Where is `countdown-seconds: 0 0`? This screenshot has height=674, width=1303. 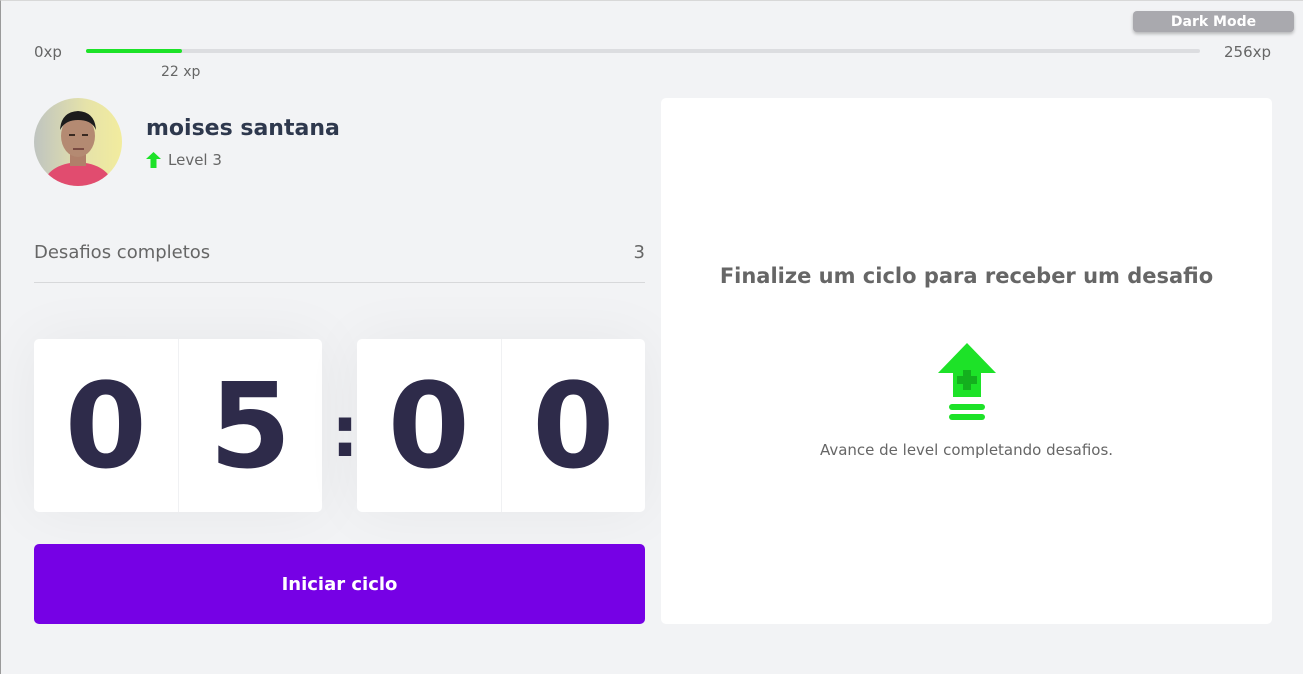
countdown-seconds: 0 0 is located at coordinates (501, 425).